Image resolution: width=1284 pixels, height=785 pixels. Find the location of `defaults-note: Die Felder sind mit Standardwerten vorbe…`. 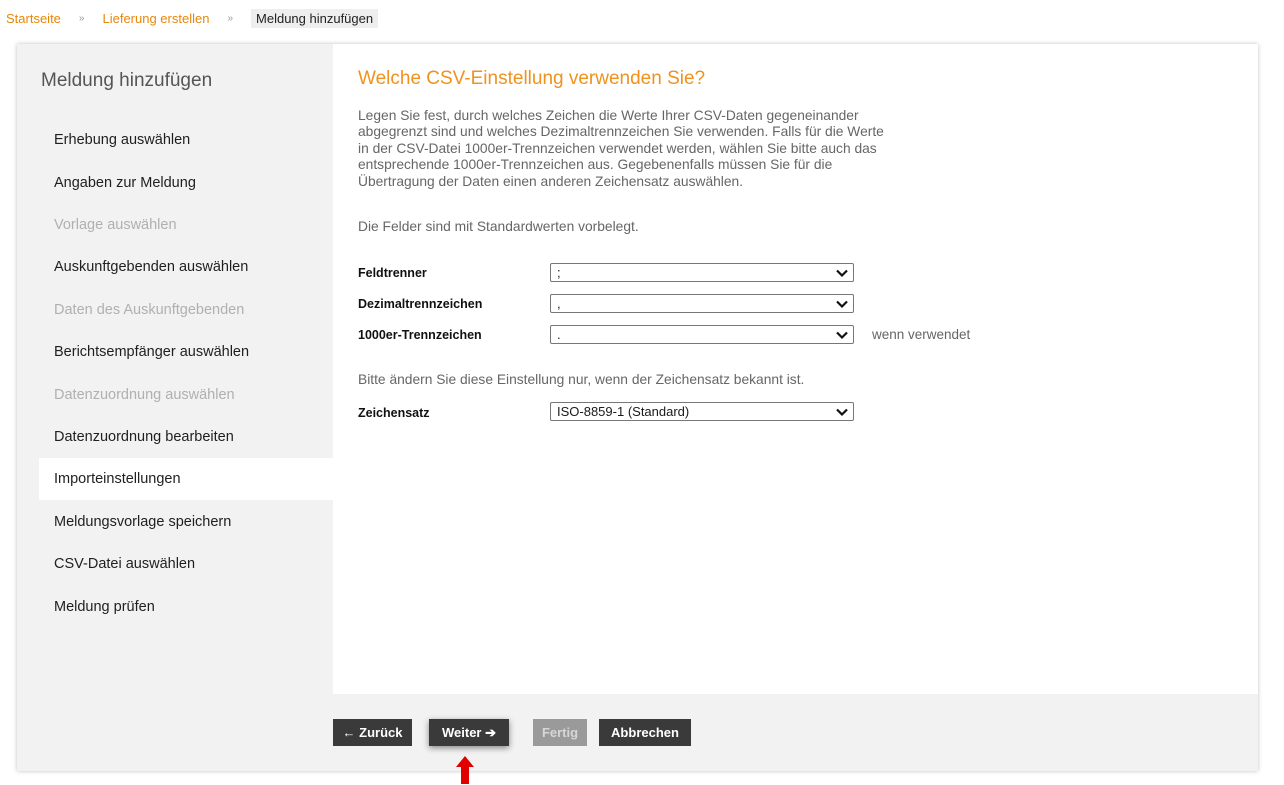

defaults-note: Die Felder sind mit Standardwerten vorbe… is located at coordinates (498, 226).